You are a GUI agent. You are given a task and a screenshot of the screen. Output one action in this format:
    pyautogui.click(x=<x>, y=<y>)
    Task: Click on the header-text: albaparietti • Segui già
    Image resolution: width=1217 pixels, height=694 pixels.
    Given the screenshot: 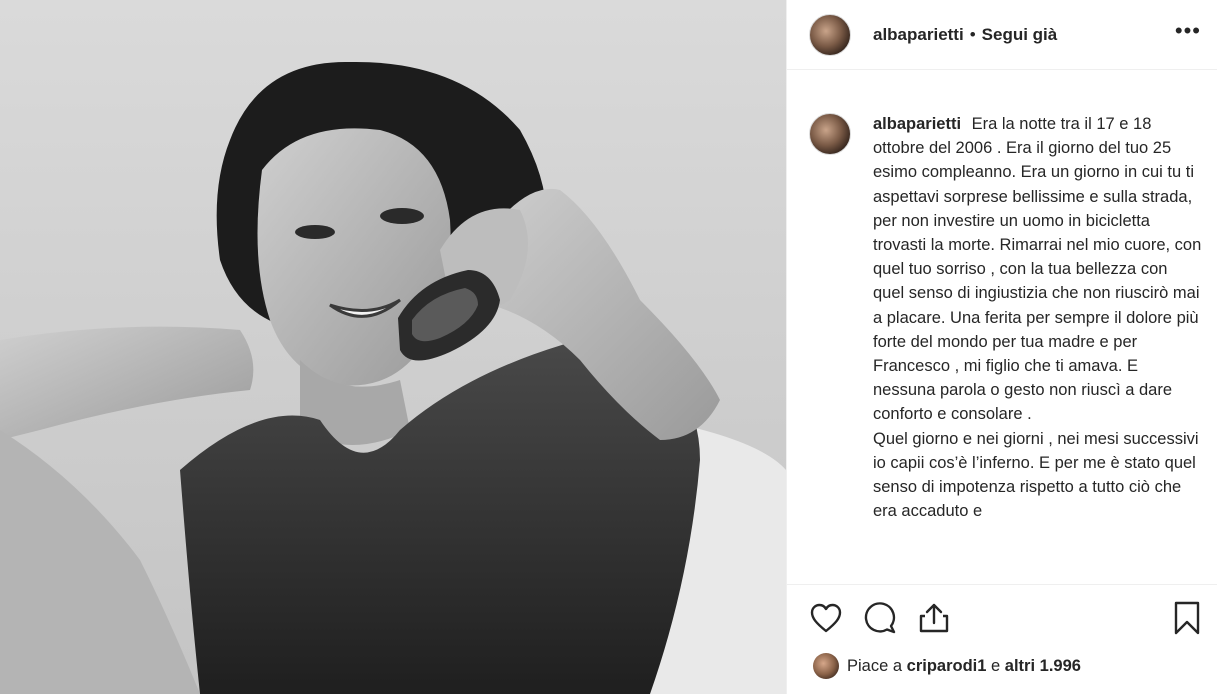 What is the action you would take?
    pyautogui.click(x=1024, y=35)
    